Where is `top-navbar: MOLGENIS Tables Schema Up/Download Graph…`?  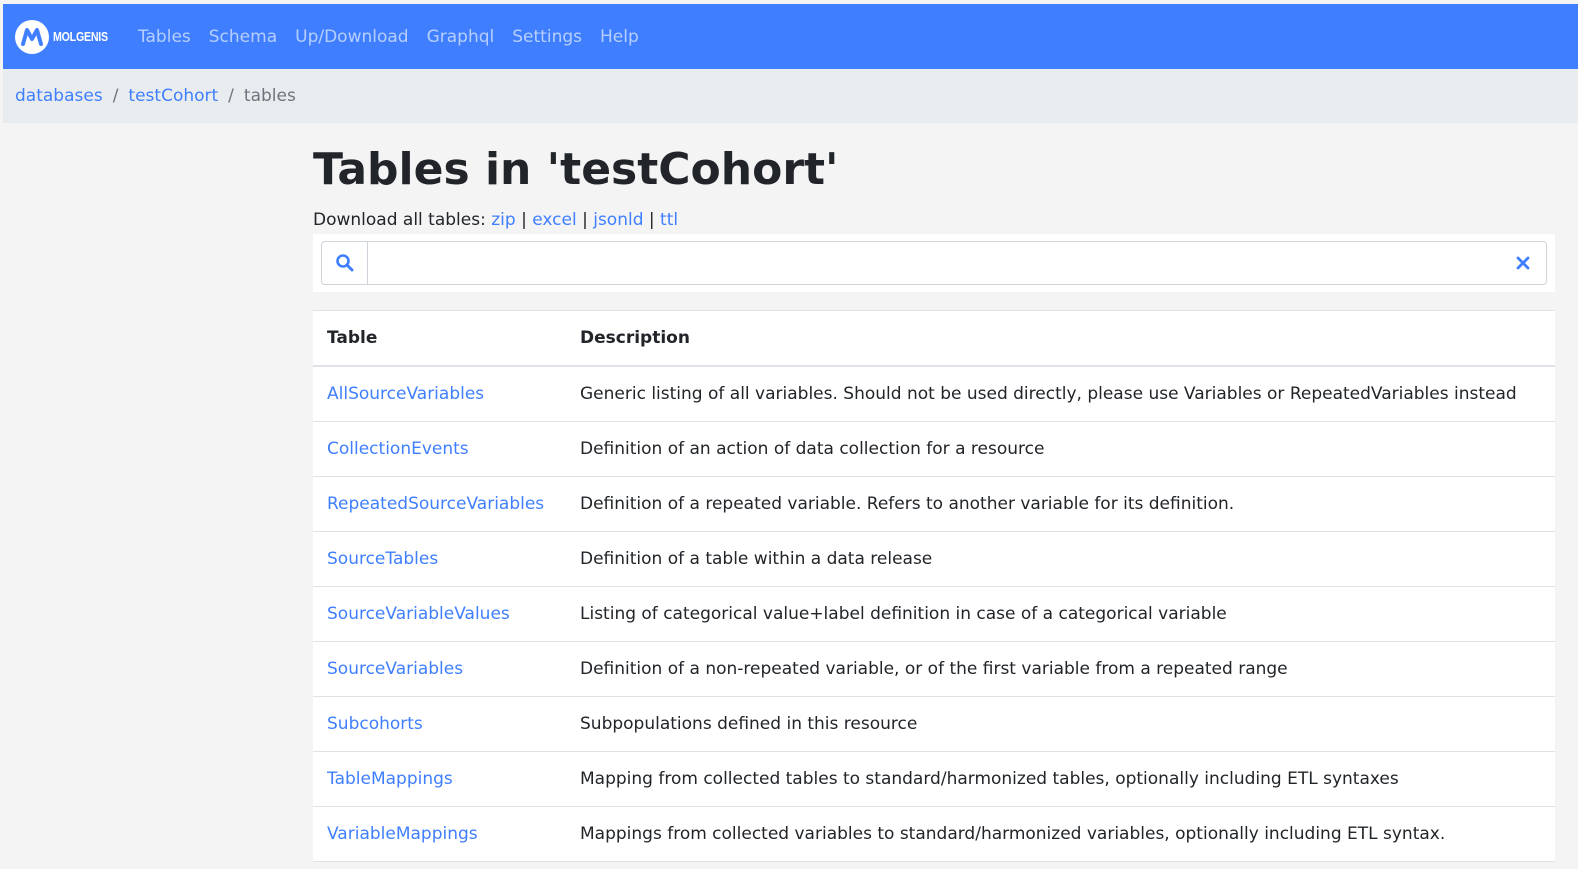
top-navbar: MOLGENIS Tables Schema Up/Download Graph… is located at coordinates (790, 36).